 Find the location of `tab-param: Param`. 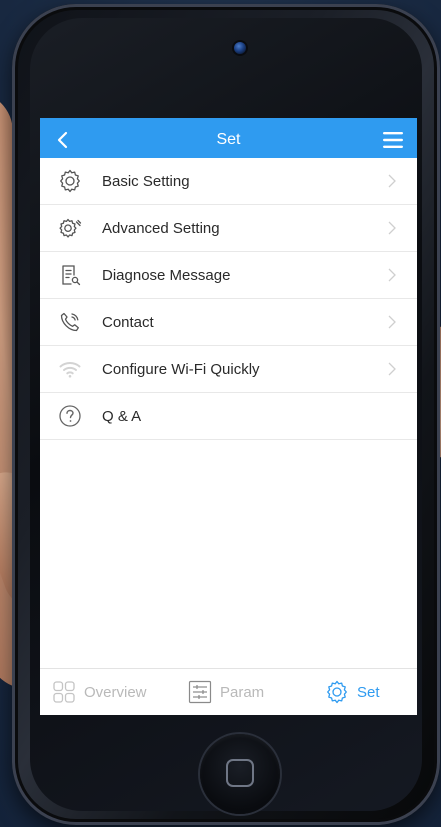

tab-param: Param is located at coordinates (226, 692).